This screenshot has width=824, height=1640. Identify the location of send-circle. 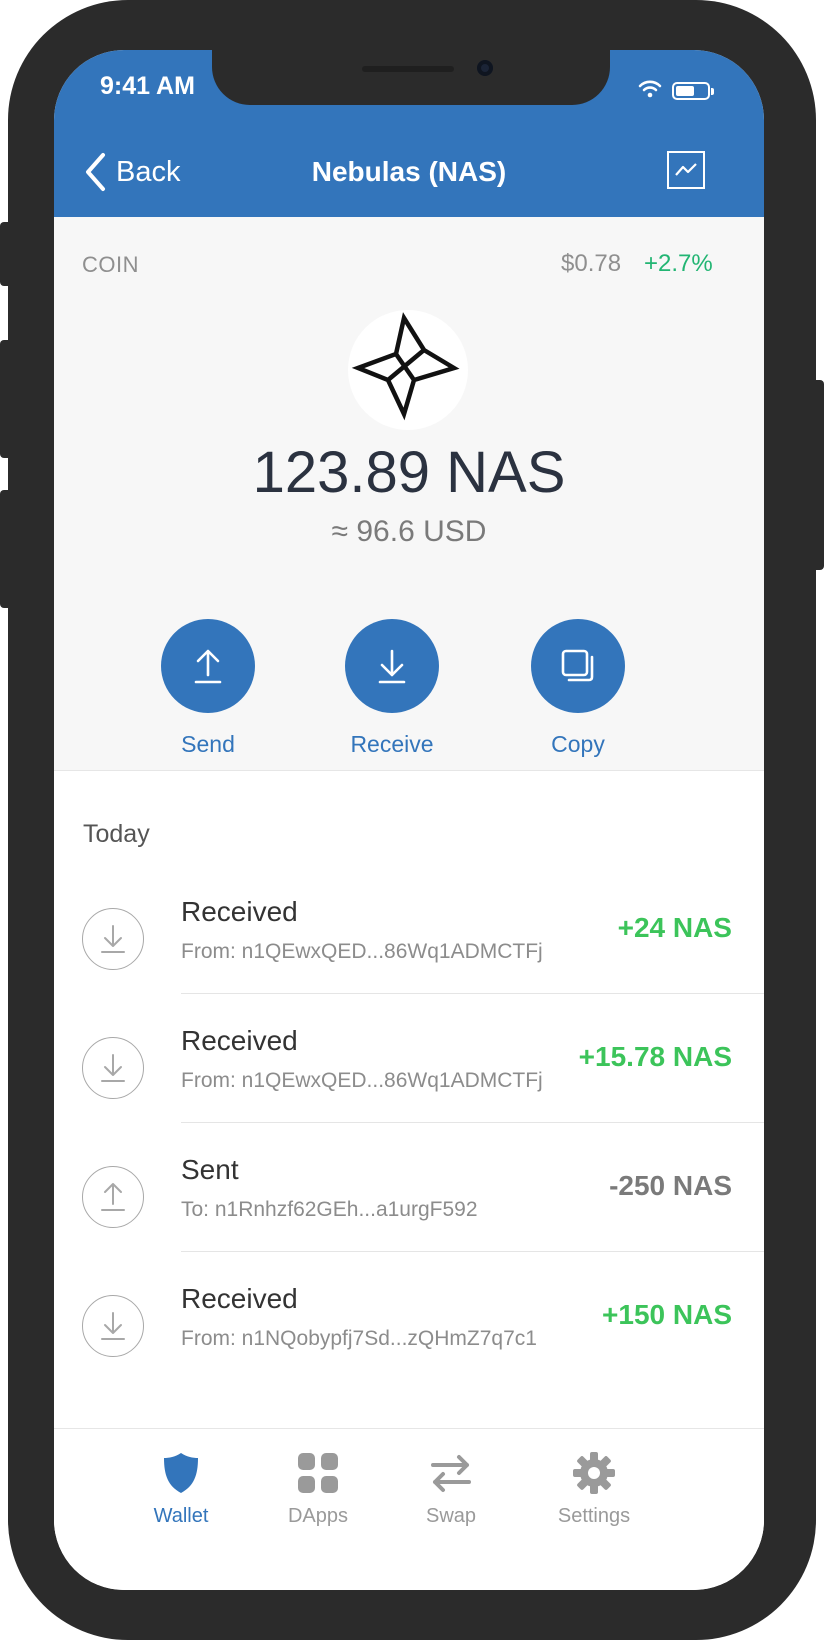
(208, 666).